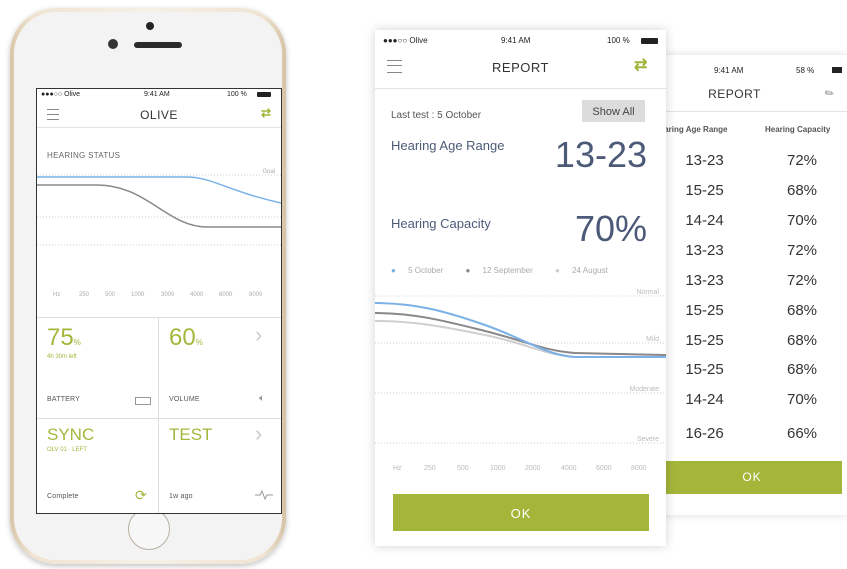 The height and width of the screenshot is (569, 847). What do you see at coordinates (57, 295) in the screenshot?
I see `freq-tick: Hz` at bounding box center [57, 295].